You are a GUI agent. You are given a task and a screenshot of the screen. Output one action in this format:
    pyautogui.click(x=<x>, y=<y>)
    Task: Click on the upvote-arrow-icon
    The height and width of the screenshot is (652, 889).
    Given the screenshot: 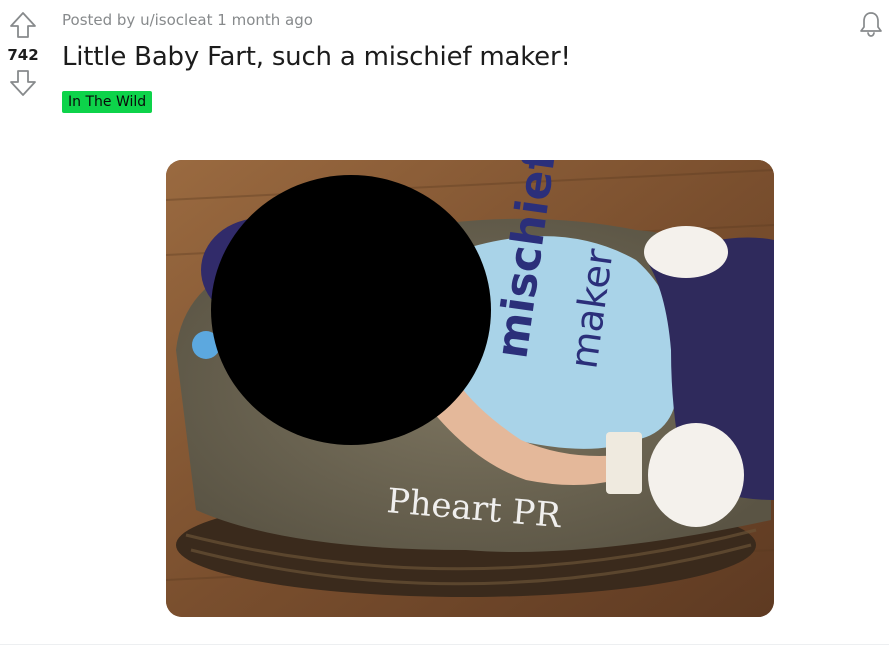 What is the action you would take?
    pyautogui.click(x=23, y=25)
    